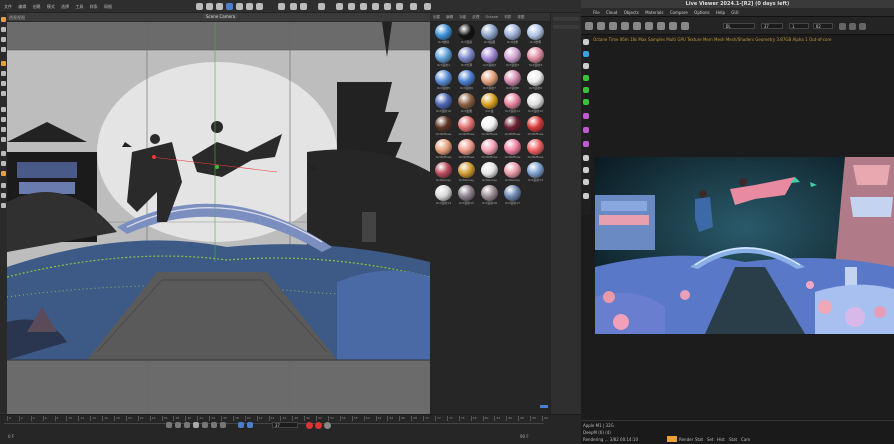  I want to click on mode-icon, so click(3, 19).